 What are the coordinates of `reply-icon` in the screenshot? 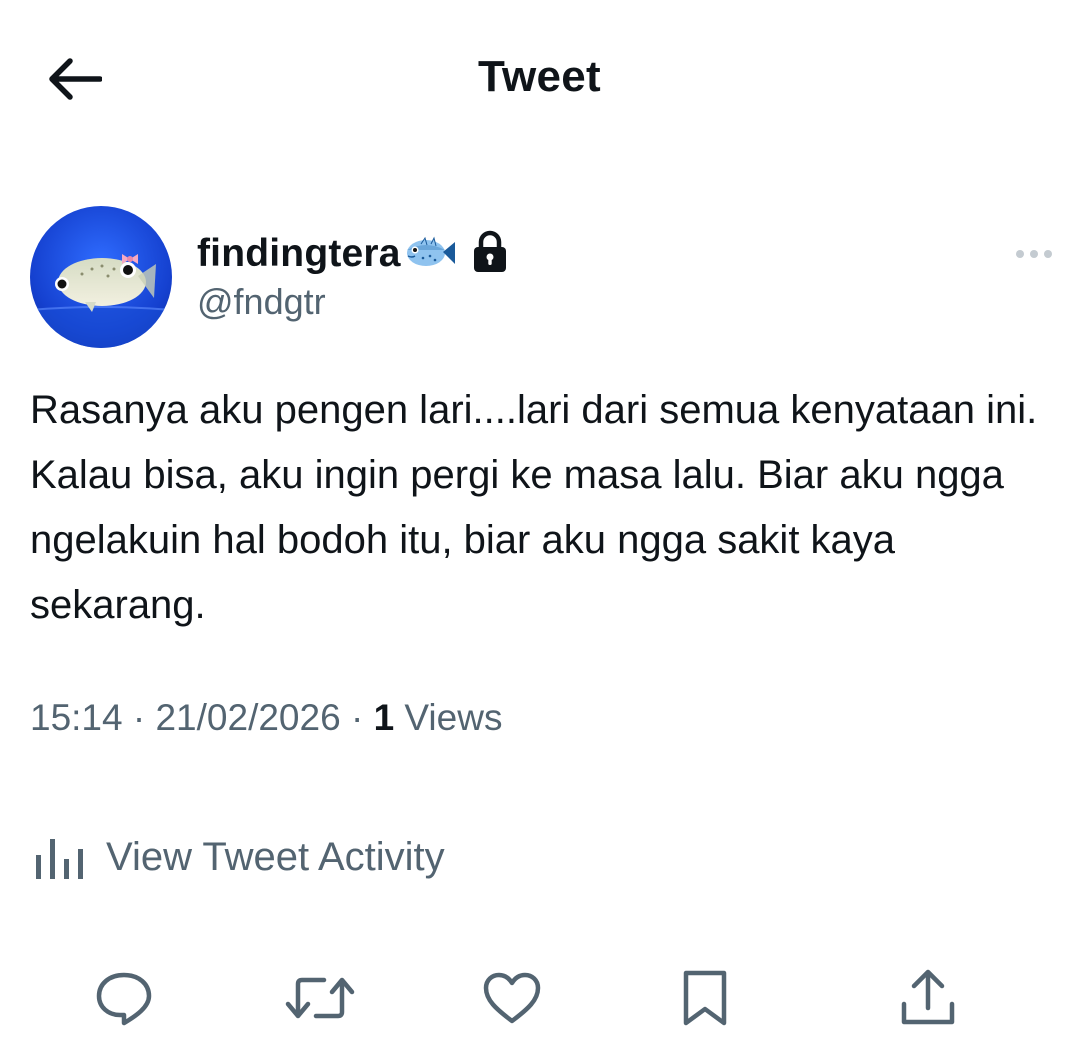 It's located at (124, 999).